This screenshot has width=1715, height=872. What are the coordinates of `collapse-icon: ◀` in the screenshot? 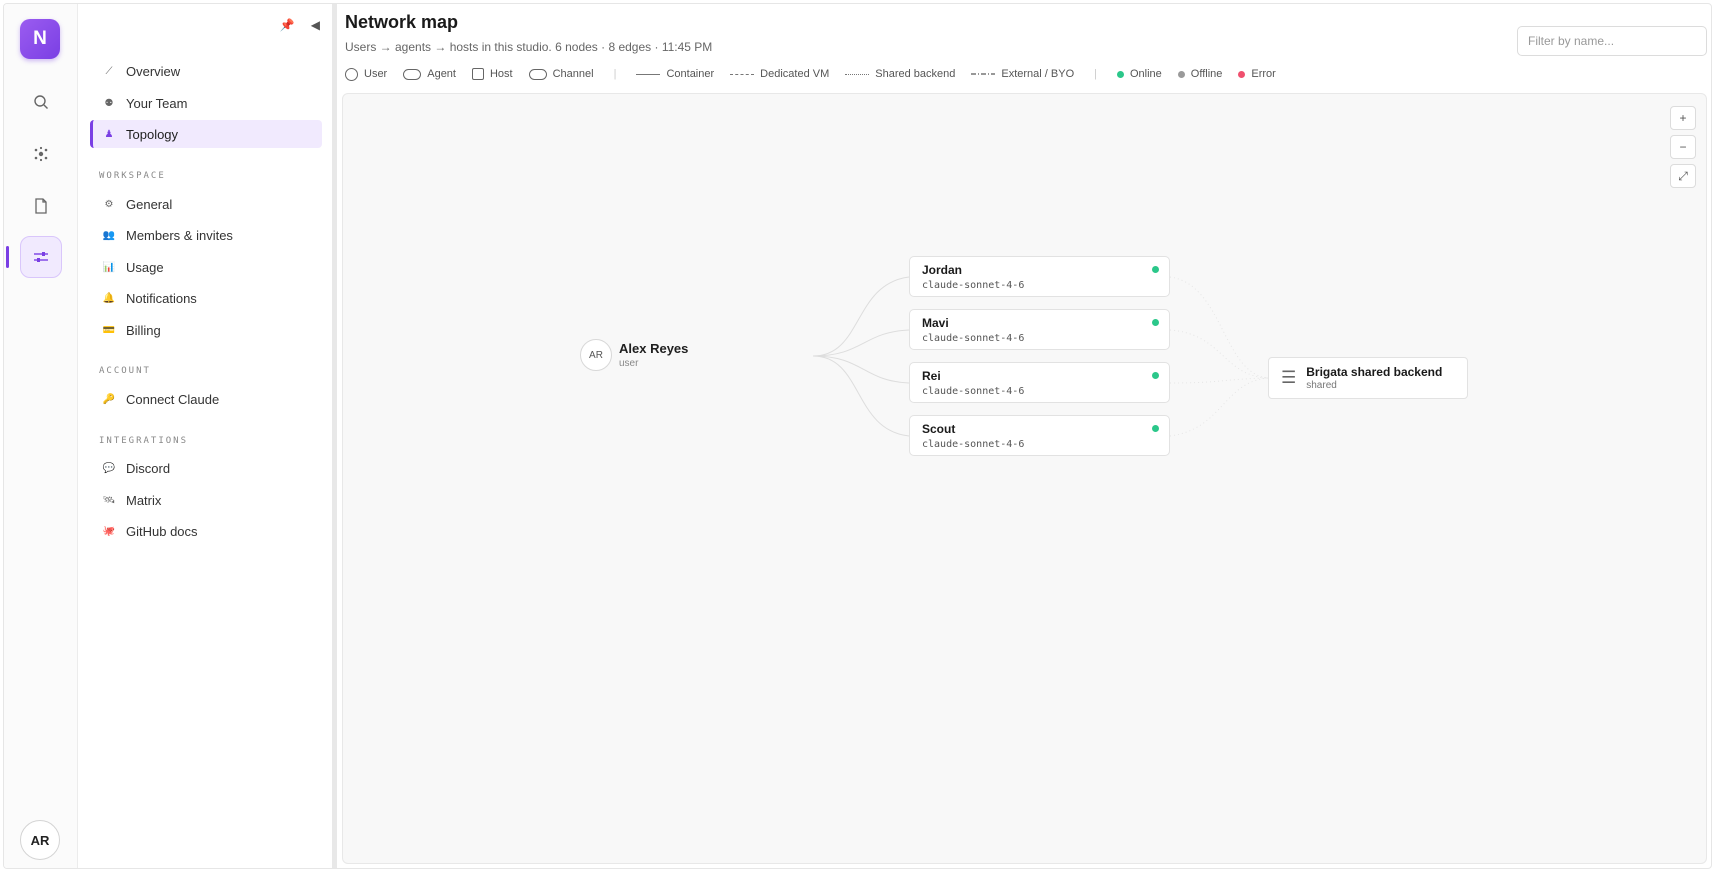 It's located at (315, 25).